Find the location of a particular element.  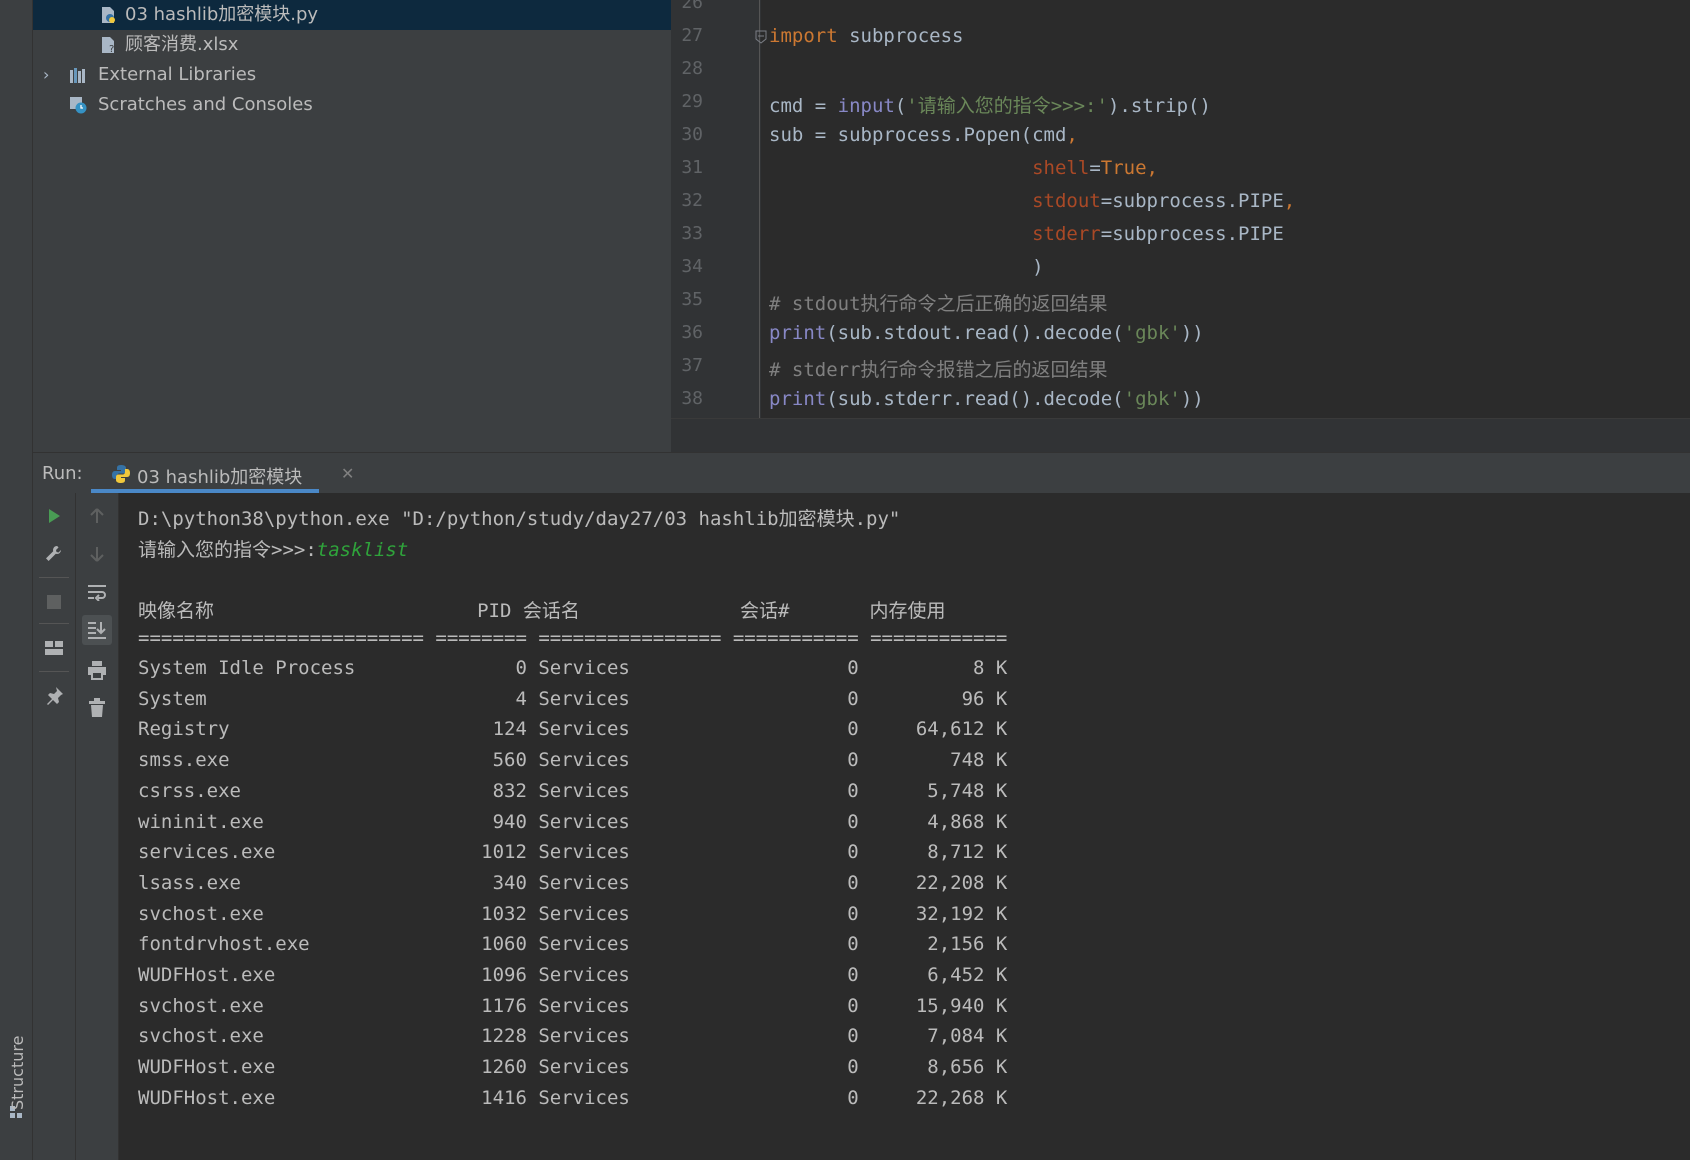

tree-item-python-file: 03 hashlib加密模块.py is located at coordinates (352, 15).